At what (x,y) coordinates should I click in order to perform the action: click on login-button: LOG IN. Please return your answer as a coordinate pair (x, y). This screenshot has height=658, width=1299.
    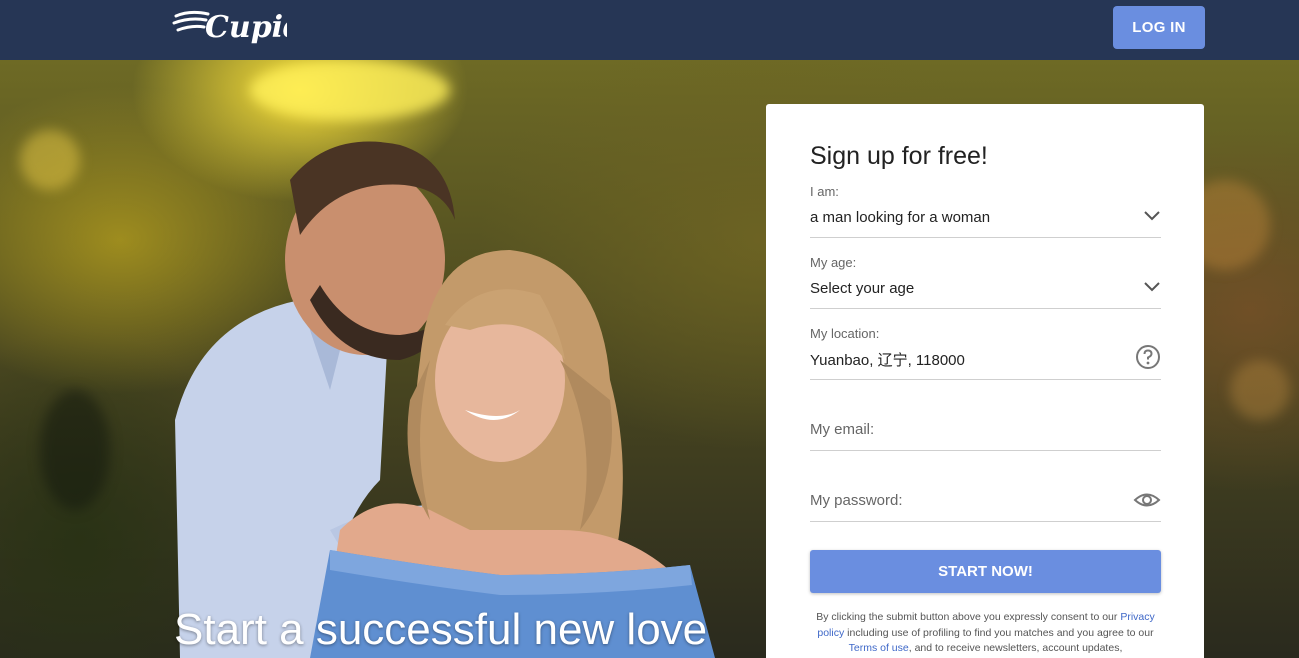
    Looking at the image, I should click on (1159, 27).